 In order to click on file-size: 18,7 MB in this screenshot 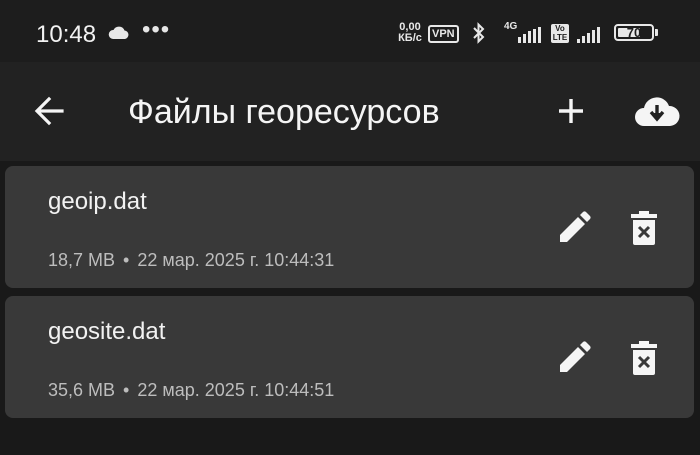, I will do `click(82, 260)`.